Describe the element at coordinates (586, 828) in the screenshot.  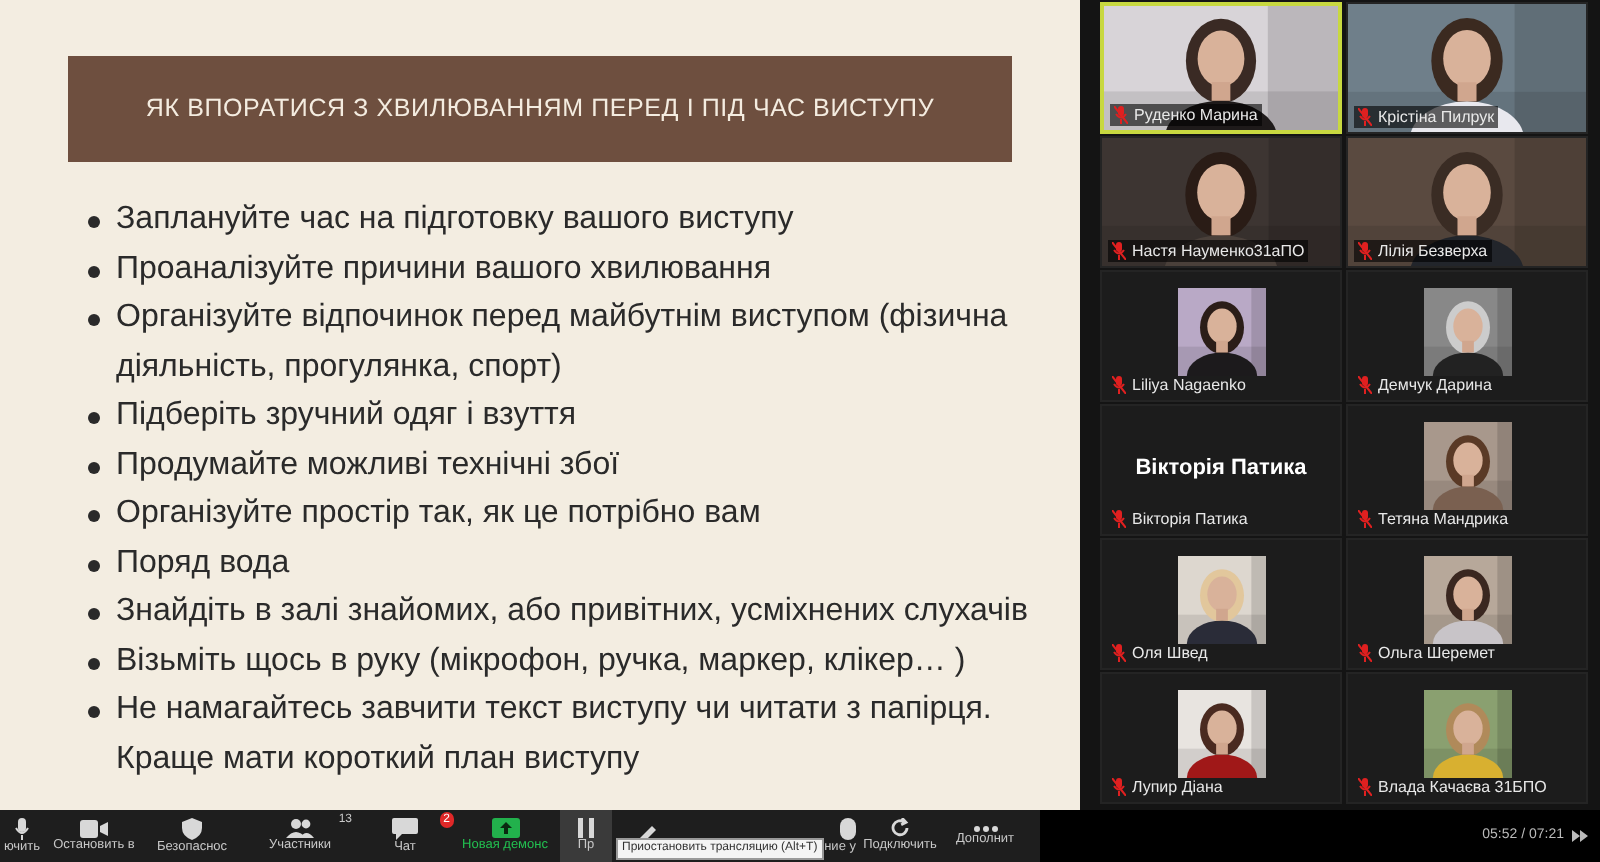
I see `pause-icon` at that location.